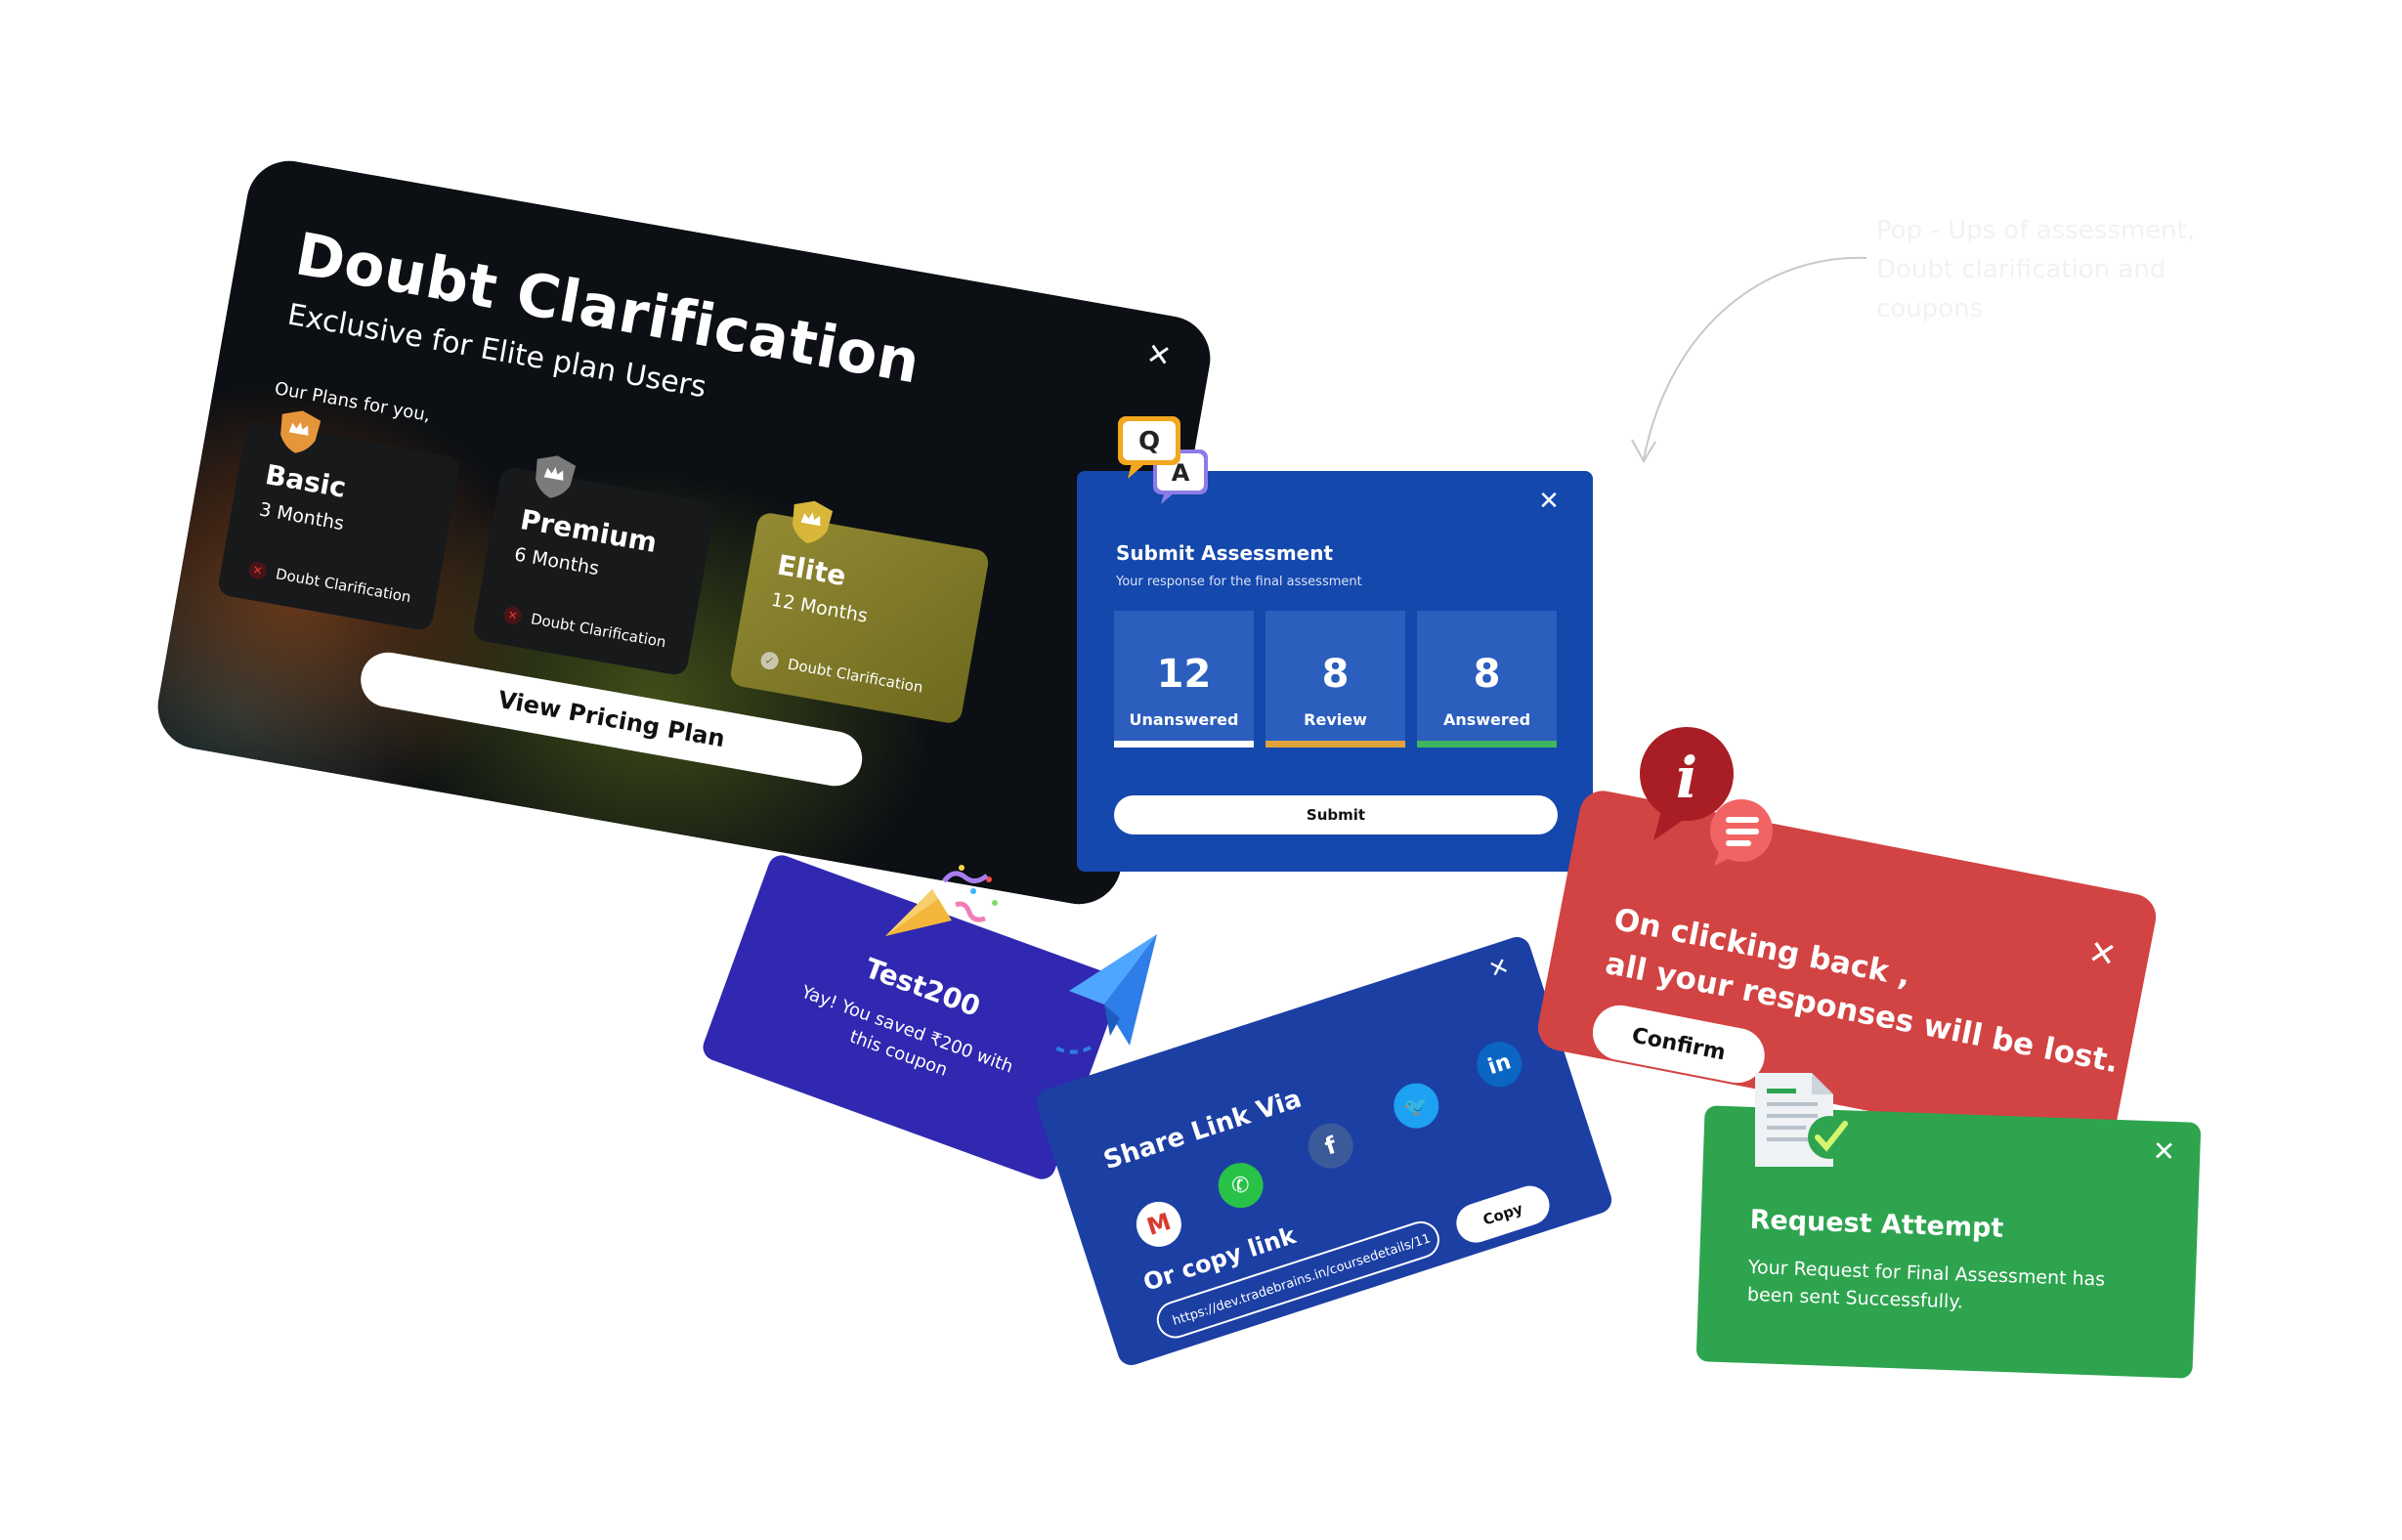 The width and height of the screenshot is (2402, 1540). What do you see at coordinates (941, 900) in the screenshot?
I see `party-popper-icon` at bounding box center [941, 900].